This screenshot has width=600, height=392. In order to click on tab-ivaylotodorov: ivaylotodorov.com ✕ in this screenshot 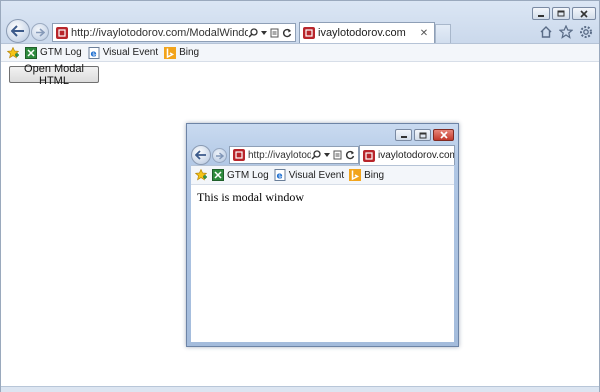, I will do `click(367, 32)`.